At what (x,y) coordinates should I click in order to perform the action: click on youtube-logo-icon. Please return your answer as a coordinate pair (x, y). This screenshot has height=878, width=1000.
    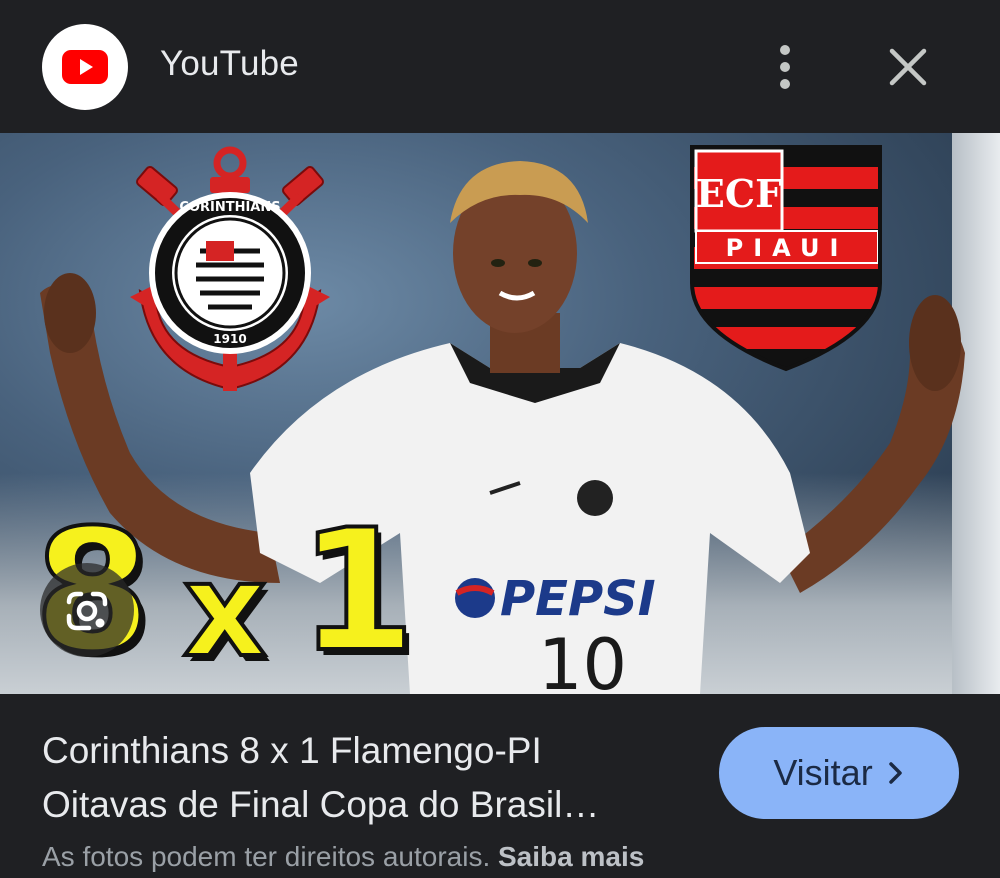
    Looking at the image, I should click on (85, 67).